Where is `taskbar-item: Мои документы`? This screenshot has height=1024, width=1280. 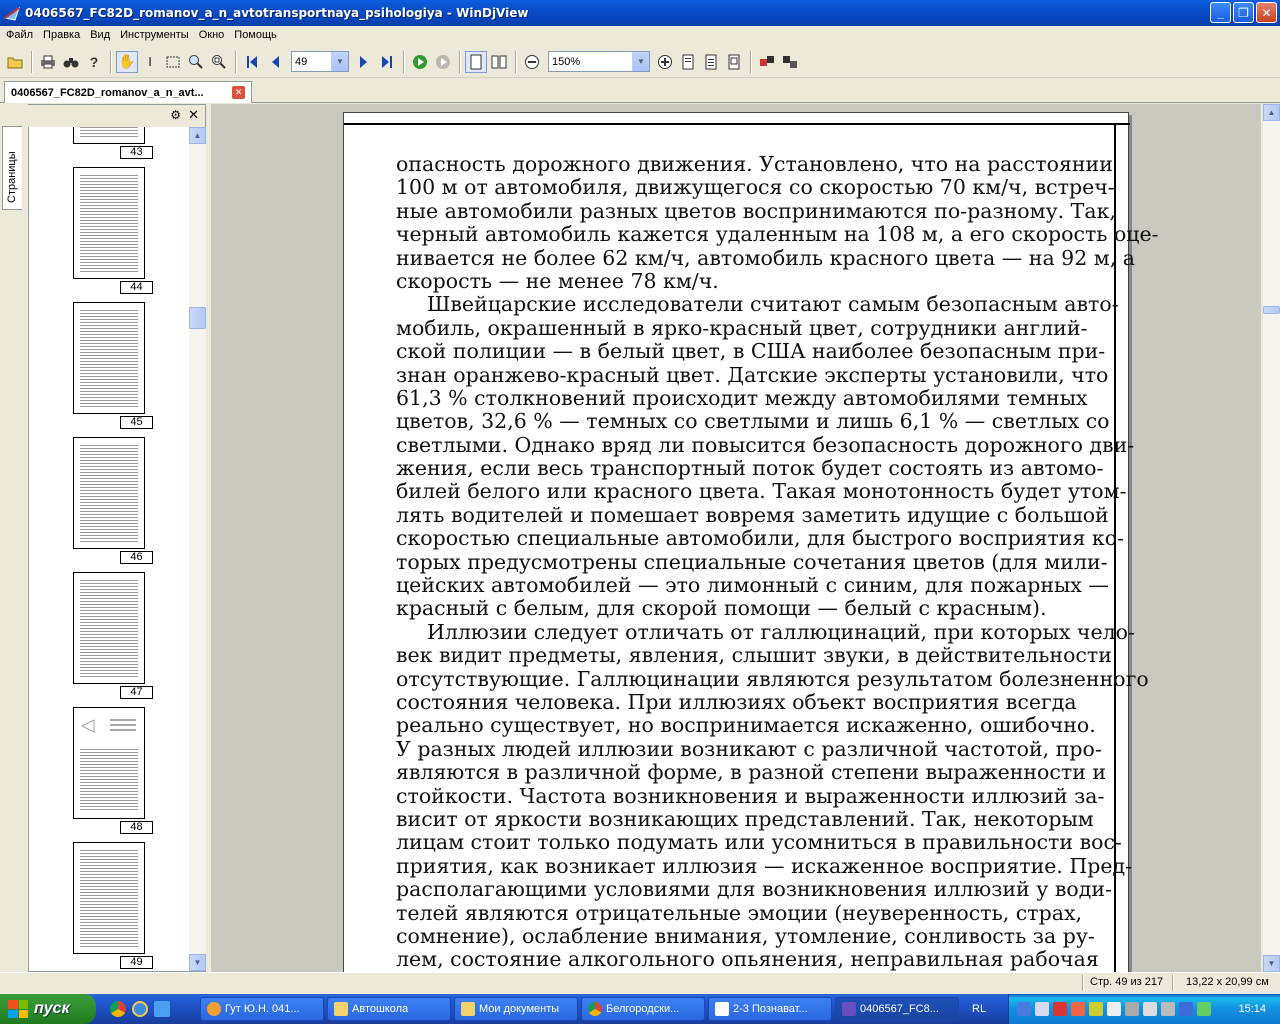 taskbar-item: Мои документы is located at coordinates (516, 1009).